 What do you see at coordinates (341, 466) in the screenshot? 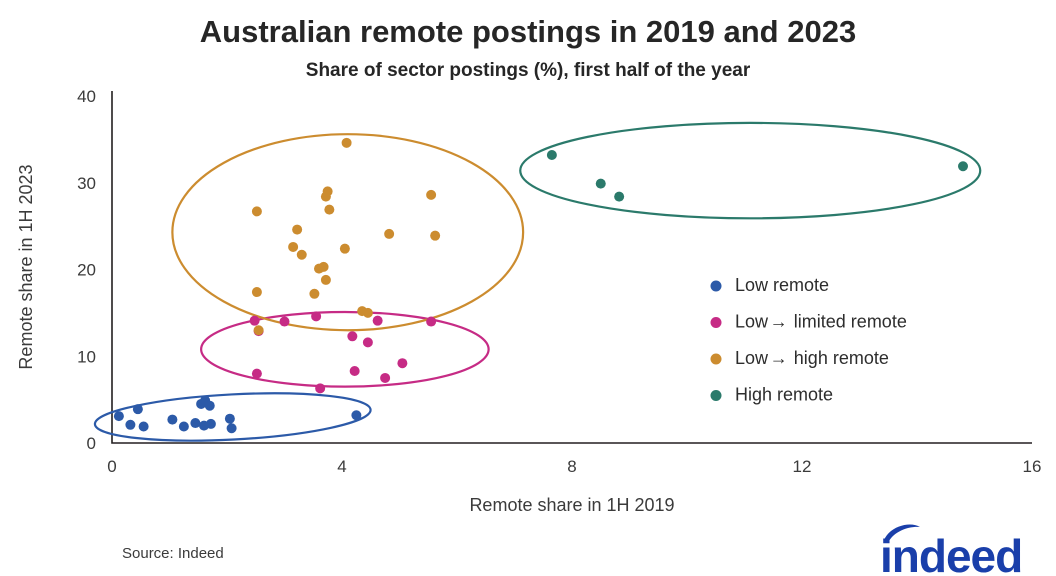
I see `x-tick-label: 4` at bounding box center [341, 466].